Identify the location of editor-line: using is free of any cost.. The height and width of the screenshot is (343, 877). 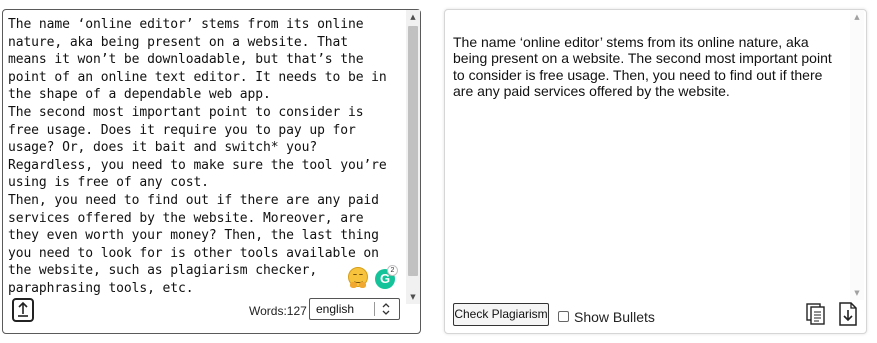
(108, 183).